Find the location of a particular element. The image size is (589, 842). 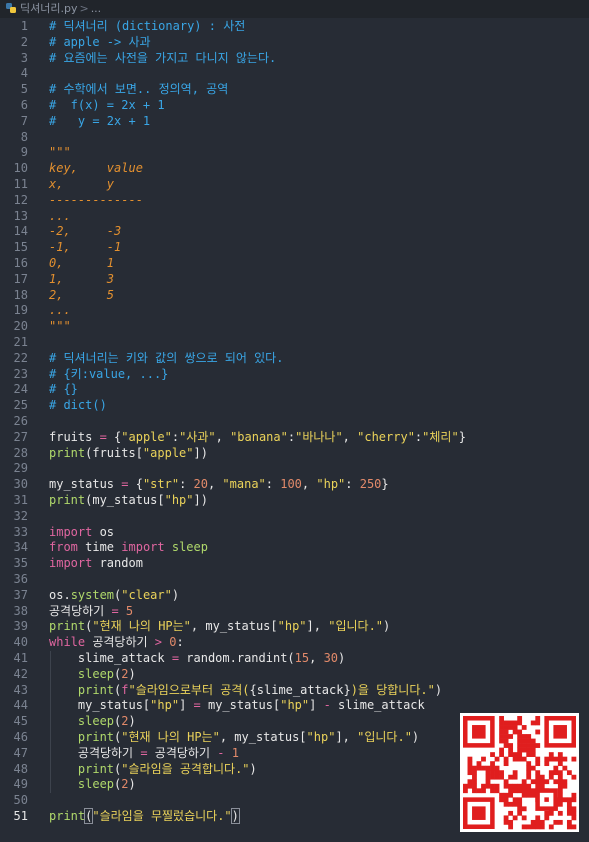

line-number: 47 is located at coordinates (14, 754).